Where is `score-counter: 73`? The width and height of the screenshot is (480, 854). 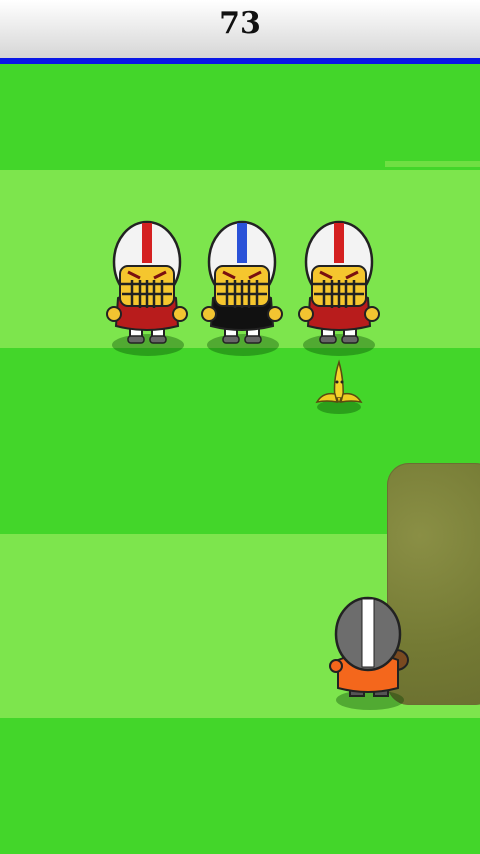
score-counter: 73 is located at coordinates (240, 23).